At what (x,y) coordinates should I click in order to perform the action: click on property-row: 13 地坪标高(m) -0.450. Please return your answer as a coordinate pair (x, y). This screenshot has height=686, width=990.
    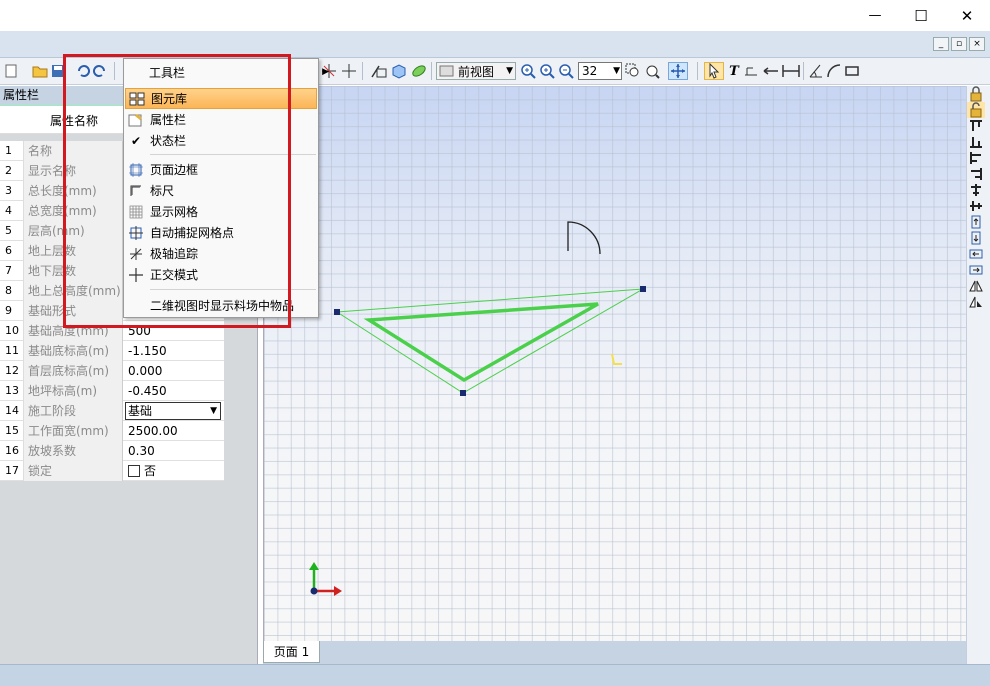
    Looking at the image, I should click on (112, 391).